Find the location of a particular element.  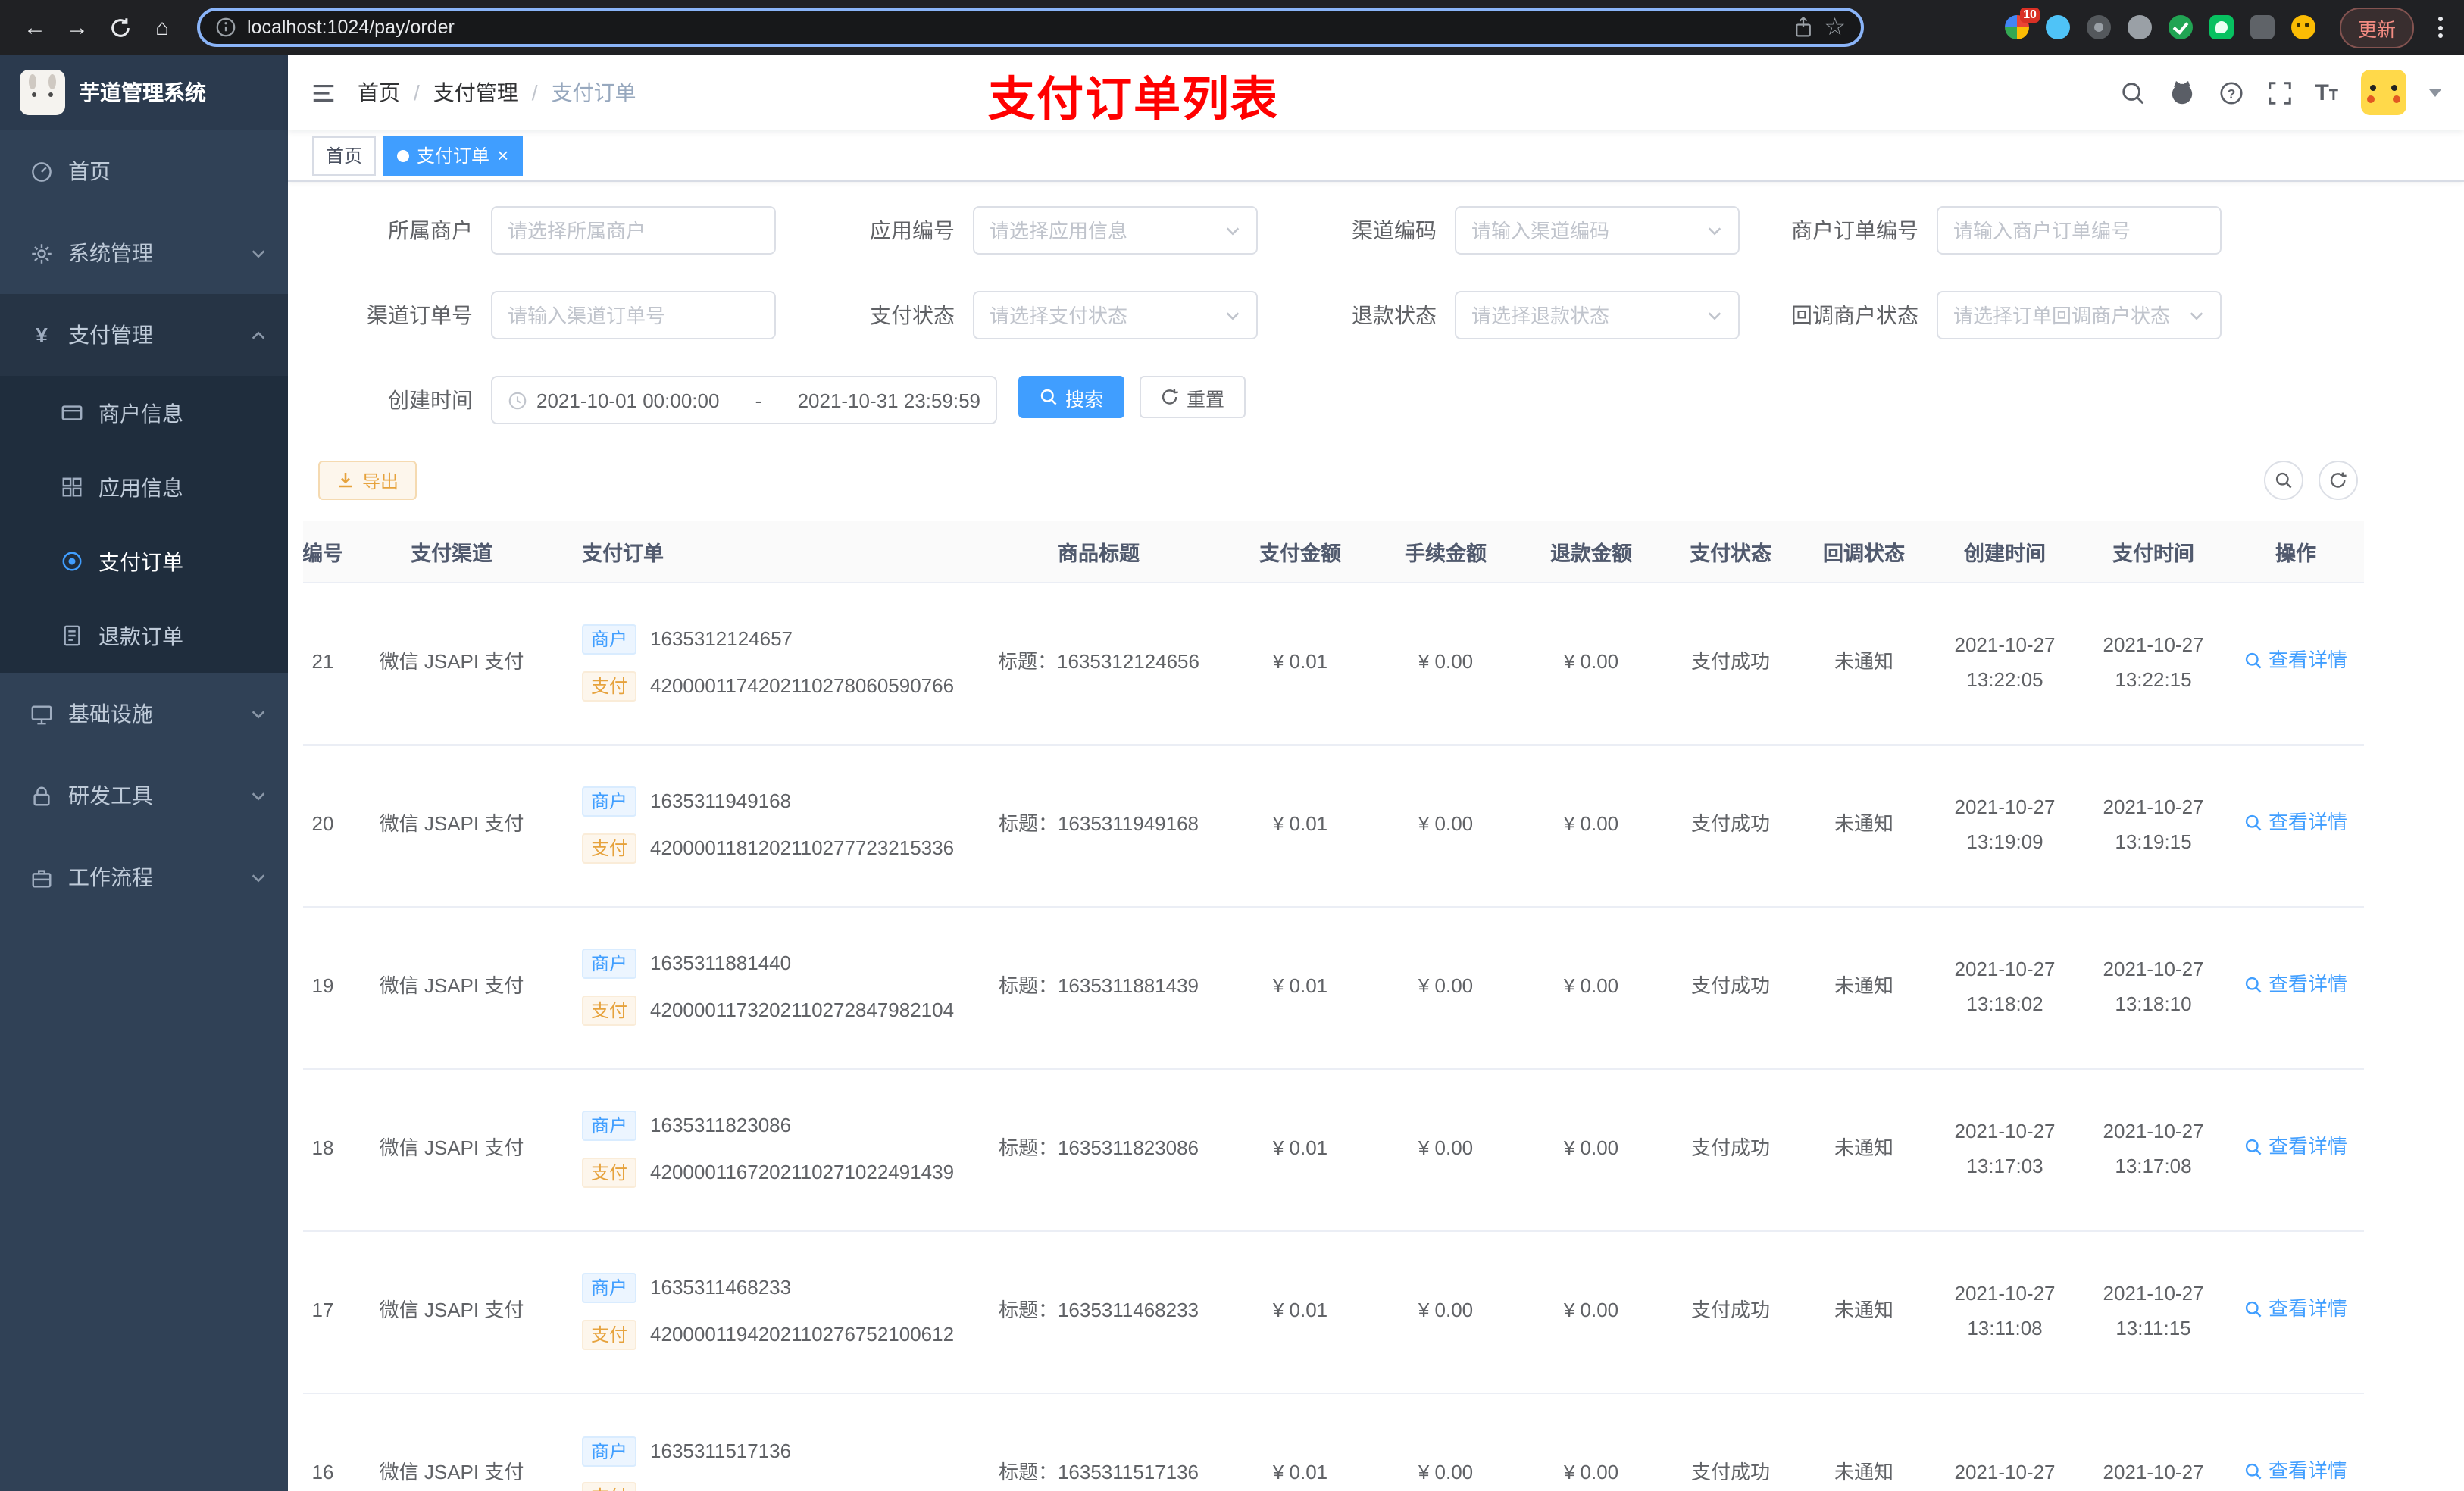

extension-face-icon is located at coordinates (2302, 27).